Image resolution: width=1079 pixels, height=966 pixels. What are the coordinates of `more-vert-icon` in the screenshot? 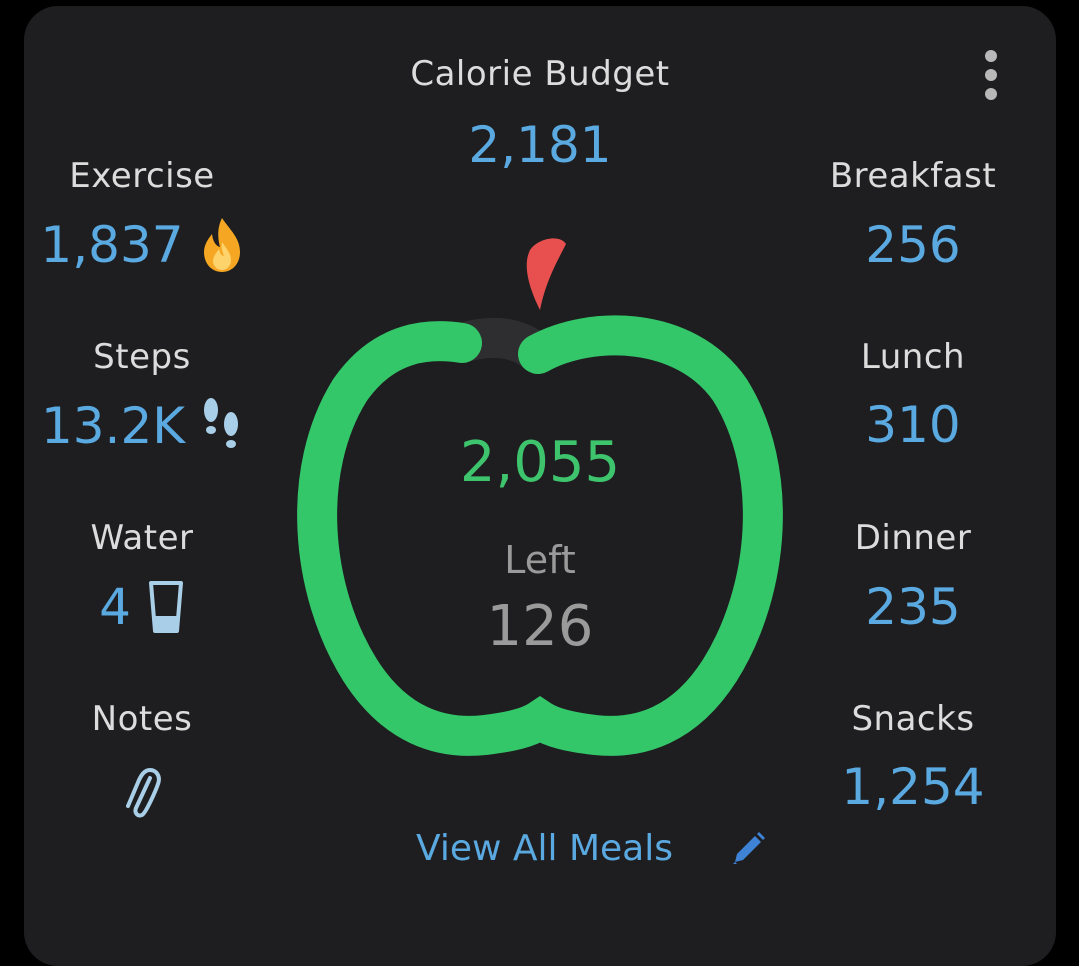 It's located at (991, 75).